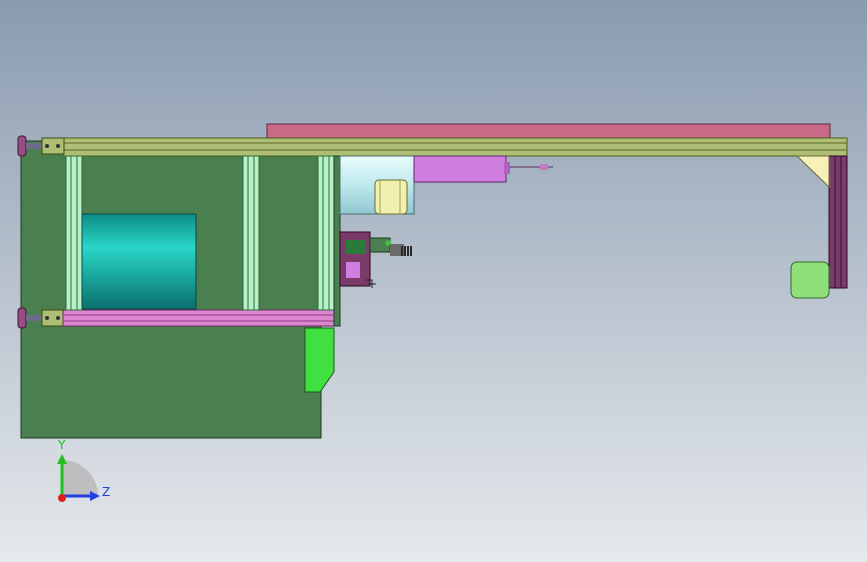 The image size is (867, 562). Describe the element at coordinates (139, 261) in the screenshot. I see `cylinder-roll` at that location.